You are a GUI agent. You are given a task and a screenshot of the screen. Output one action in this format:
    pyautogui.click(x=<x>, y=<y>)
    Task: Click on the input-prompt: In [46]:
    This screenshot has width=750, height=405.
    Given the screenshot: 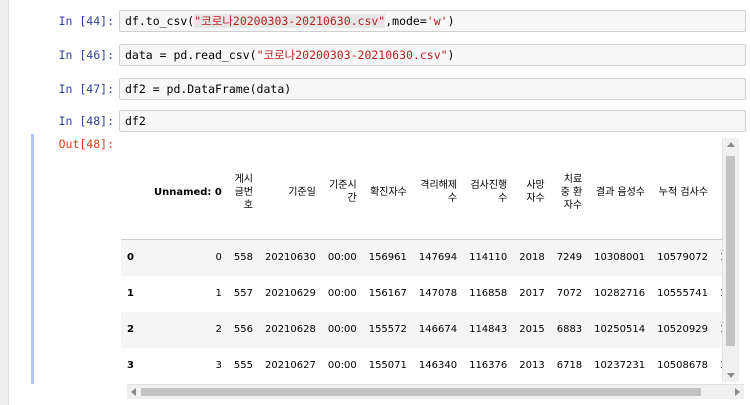 What is the action you would take?
    pyautogui.click(x=86, y=55)
    